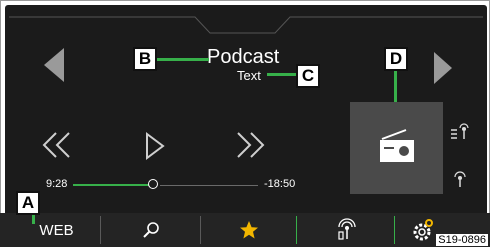 Image resolution: width=490 pixels, height=247 pixels. What do you see at coordinates (282, 74) in the screenshot?
I see `callout-c-line` at bounding box center [282, 74].